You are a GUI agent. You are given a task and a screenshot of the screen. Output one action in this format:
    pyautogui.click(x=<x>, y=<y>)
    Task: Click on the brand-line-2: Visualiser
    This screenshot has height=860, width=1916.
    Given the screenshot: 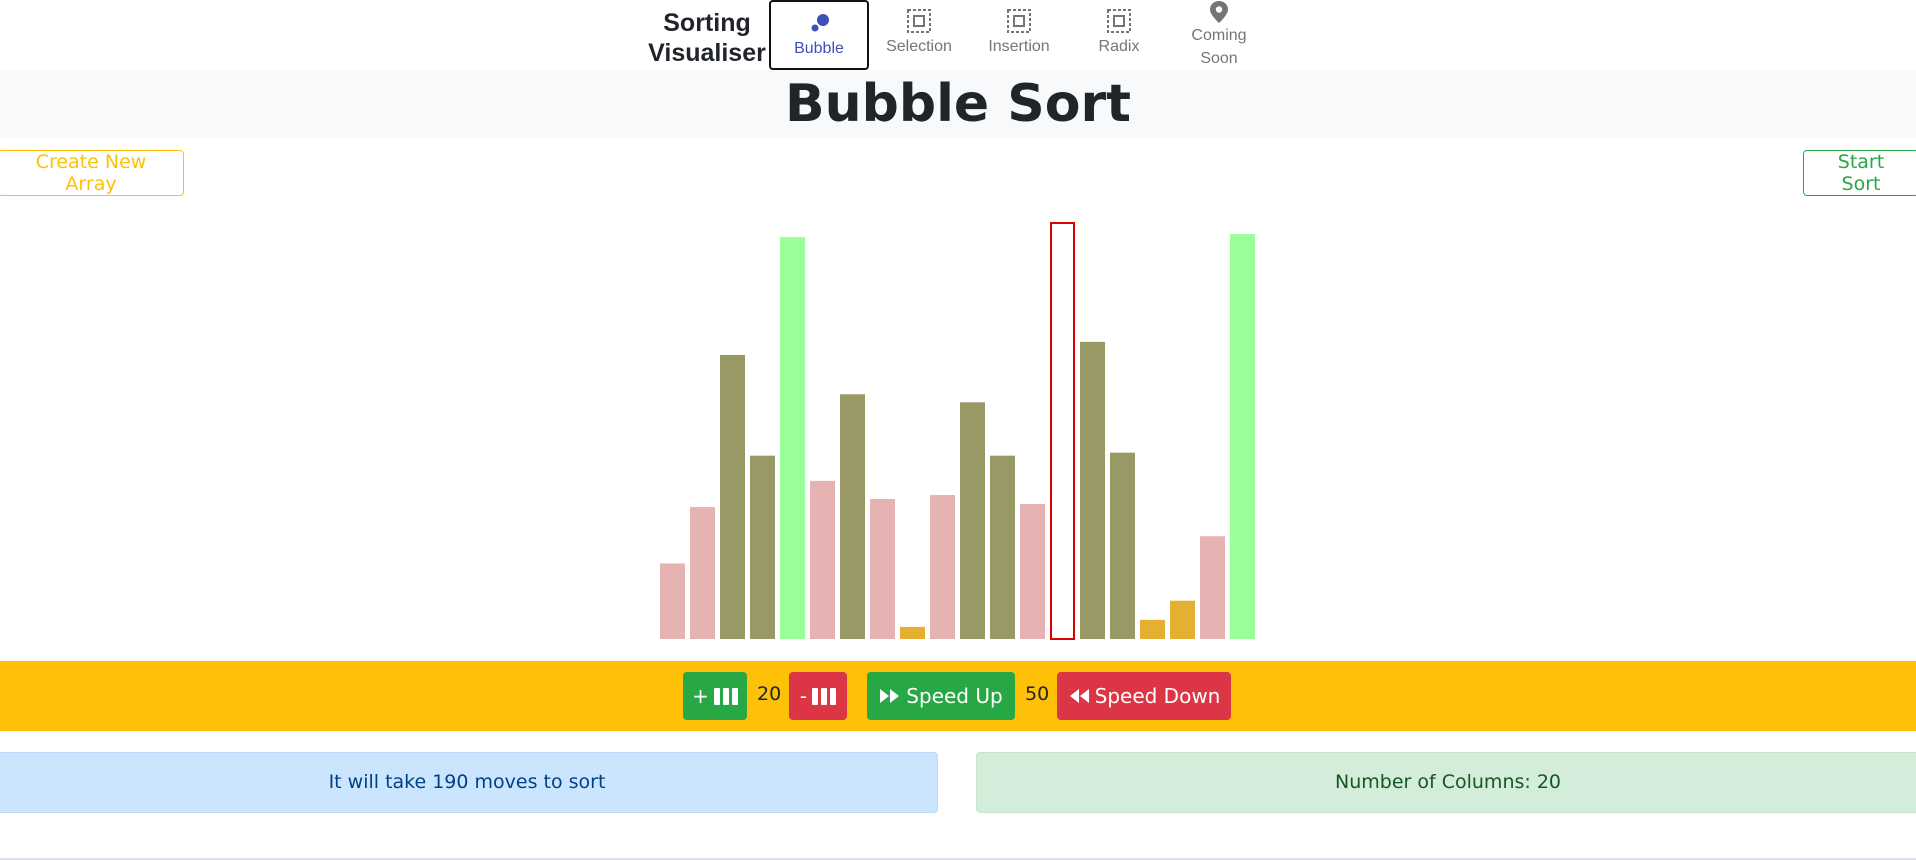 What is the action you would take?
    pyautogui.click(x=707, y=53)
    